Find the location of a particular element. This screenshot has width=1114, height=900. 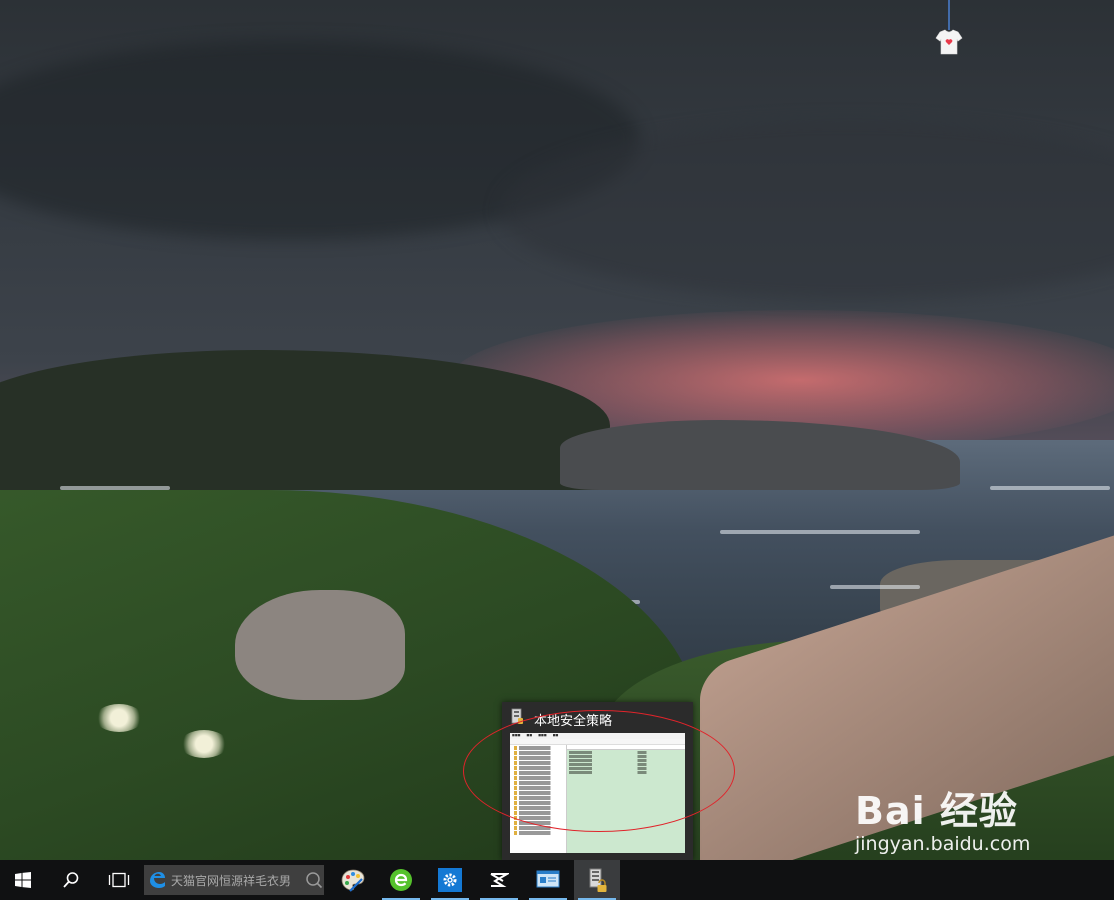

taskbar-capcut-app is located at coordinates (499, 880).